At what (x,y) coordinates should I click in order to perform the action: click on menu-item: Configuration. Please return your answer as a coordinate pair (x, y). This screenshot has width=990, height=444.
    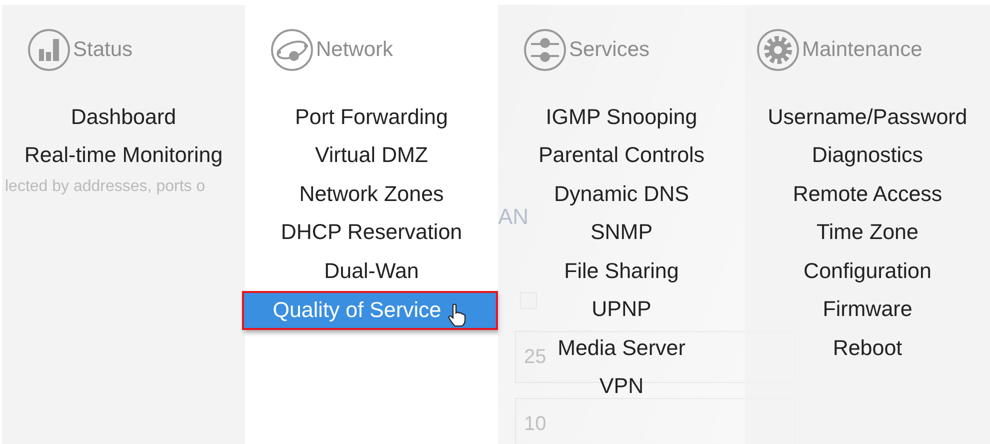
    Looking at the image, I should click on (868, 271).